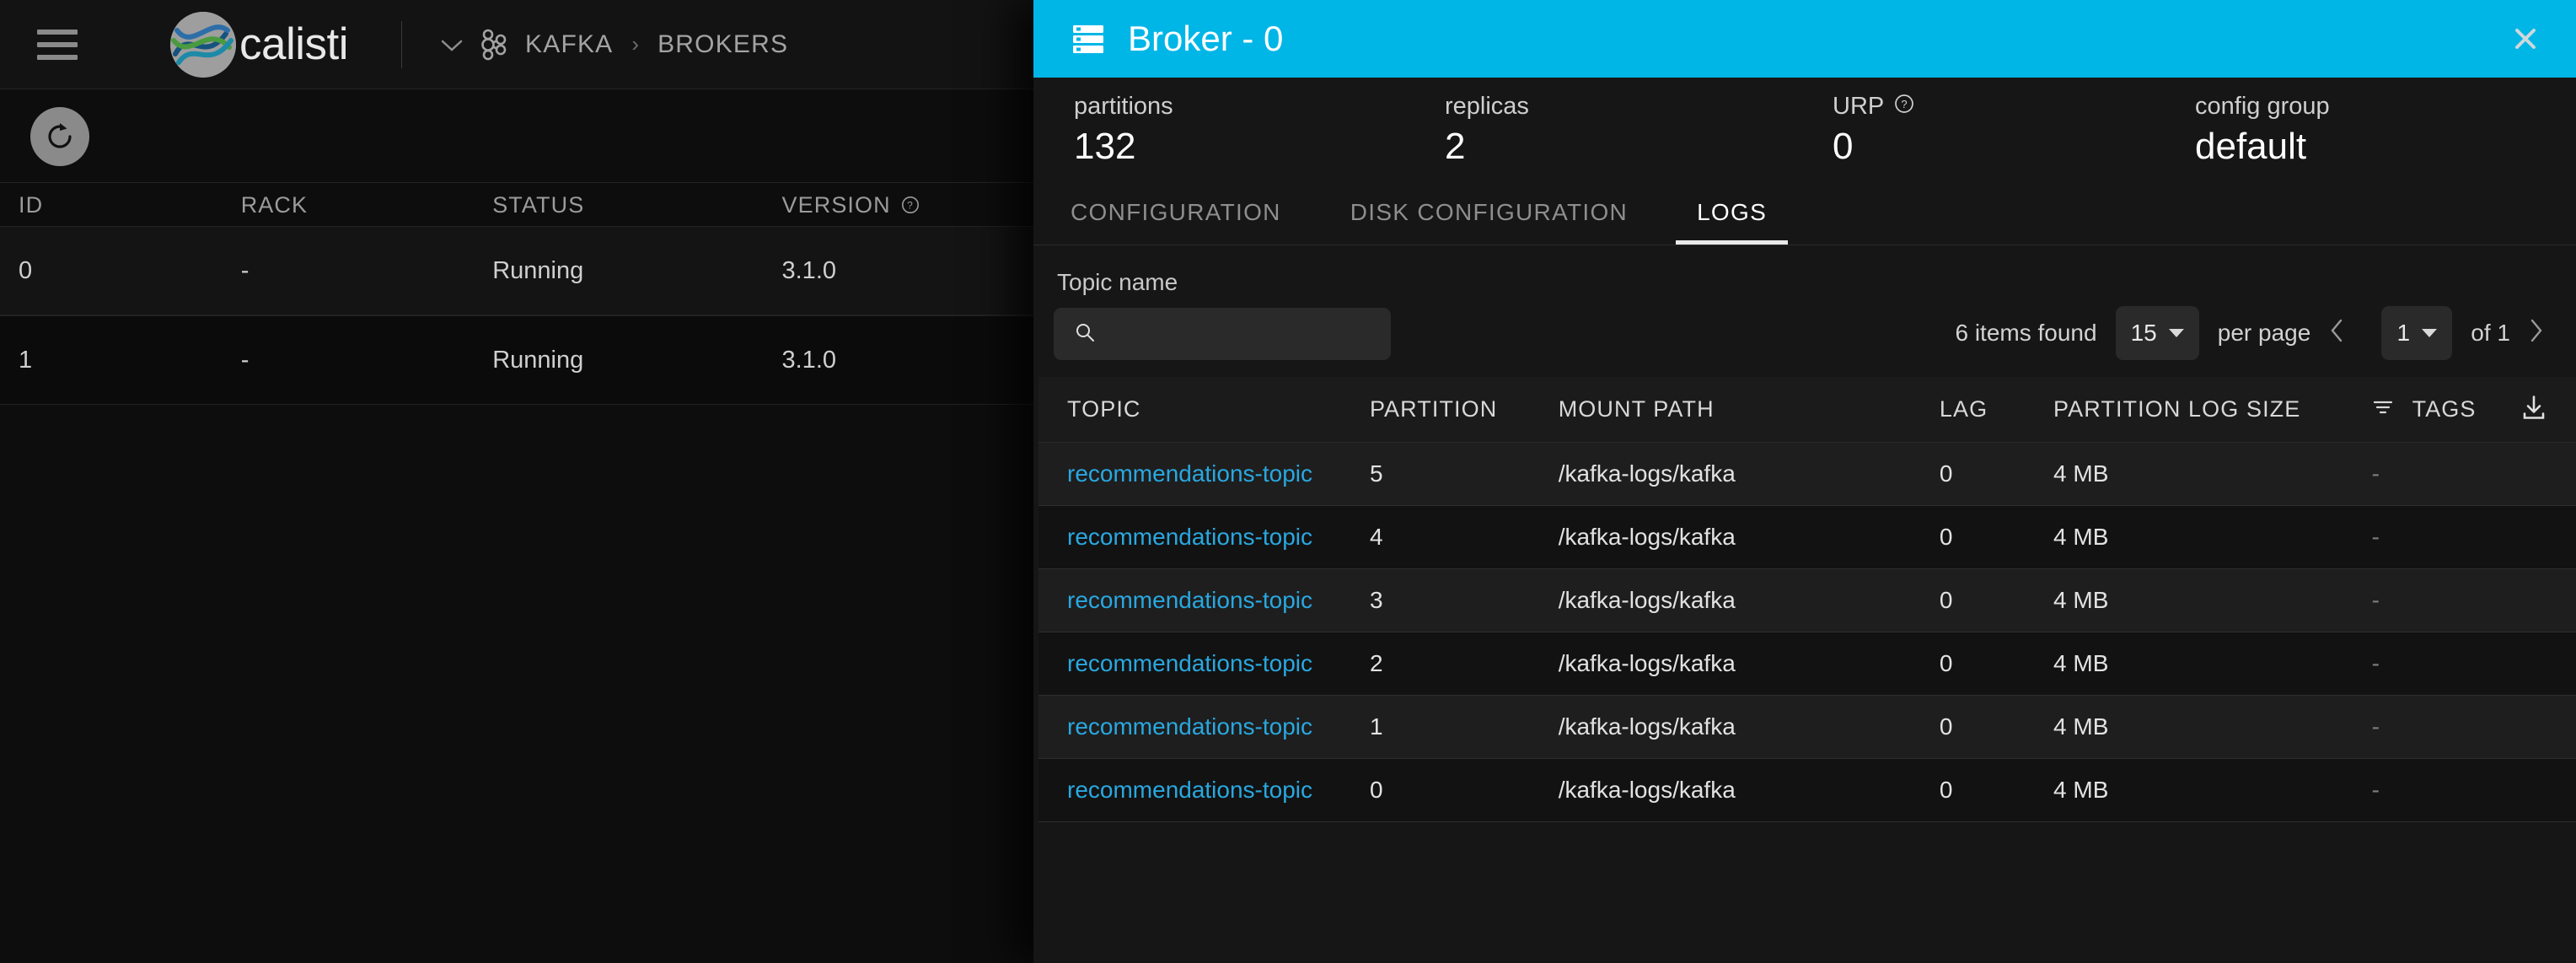 The height and width of the screenshot is (963, 2576). What do you see at coordinates (722, 44) in the screenshot?
I see `breadcrumb-item-brokers: BROKERS` at bounding box center [722, 44].